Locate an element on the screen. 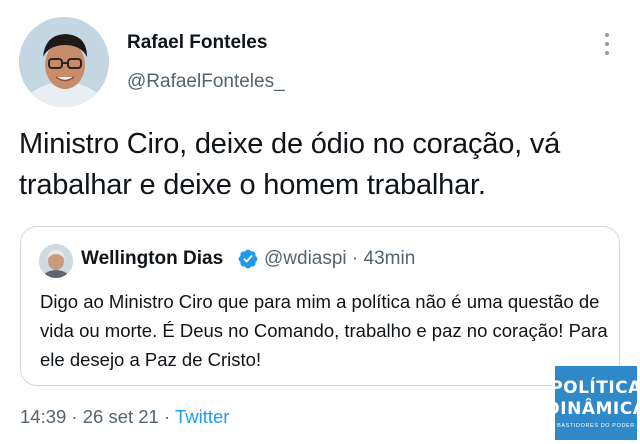  tweet-timestamp: 14:39 · 26 set 21 · is located at coordinates (97, 416).